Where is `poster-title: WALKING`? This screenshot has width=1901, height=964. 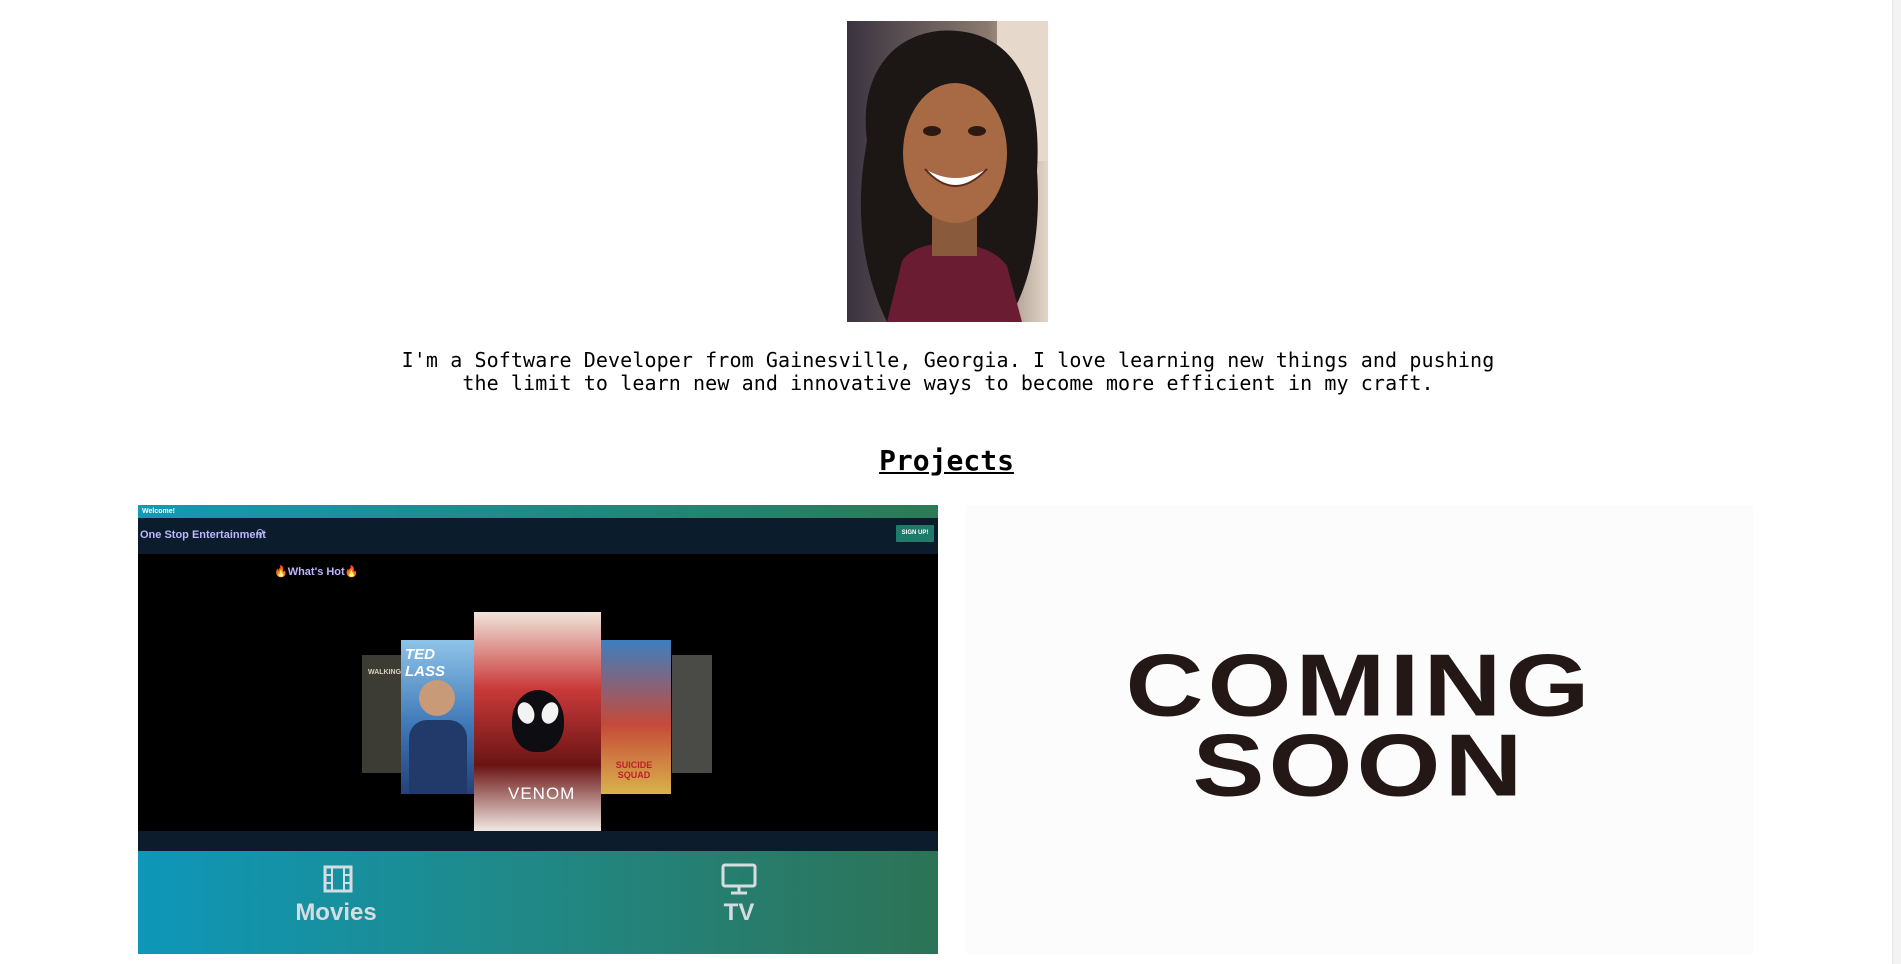
poster-title: WALKING is located at coordinates (385, 672).